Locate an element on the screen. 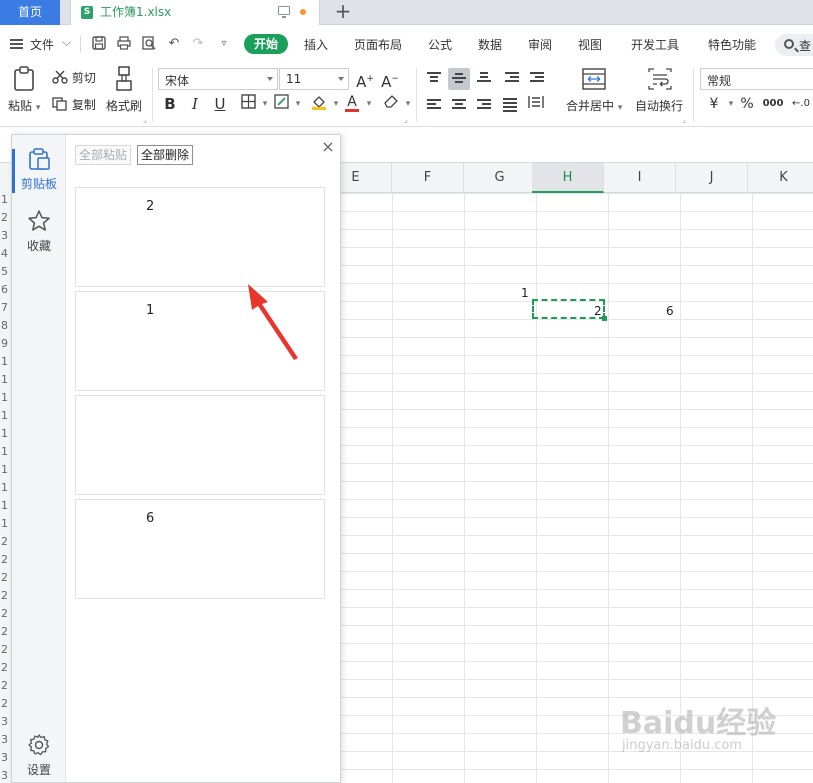 The height and width of the screenshot is (783, 813). merge-center-icon is located at coordinates (594, 80).